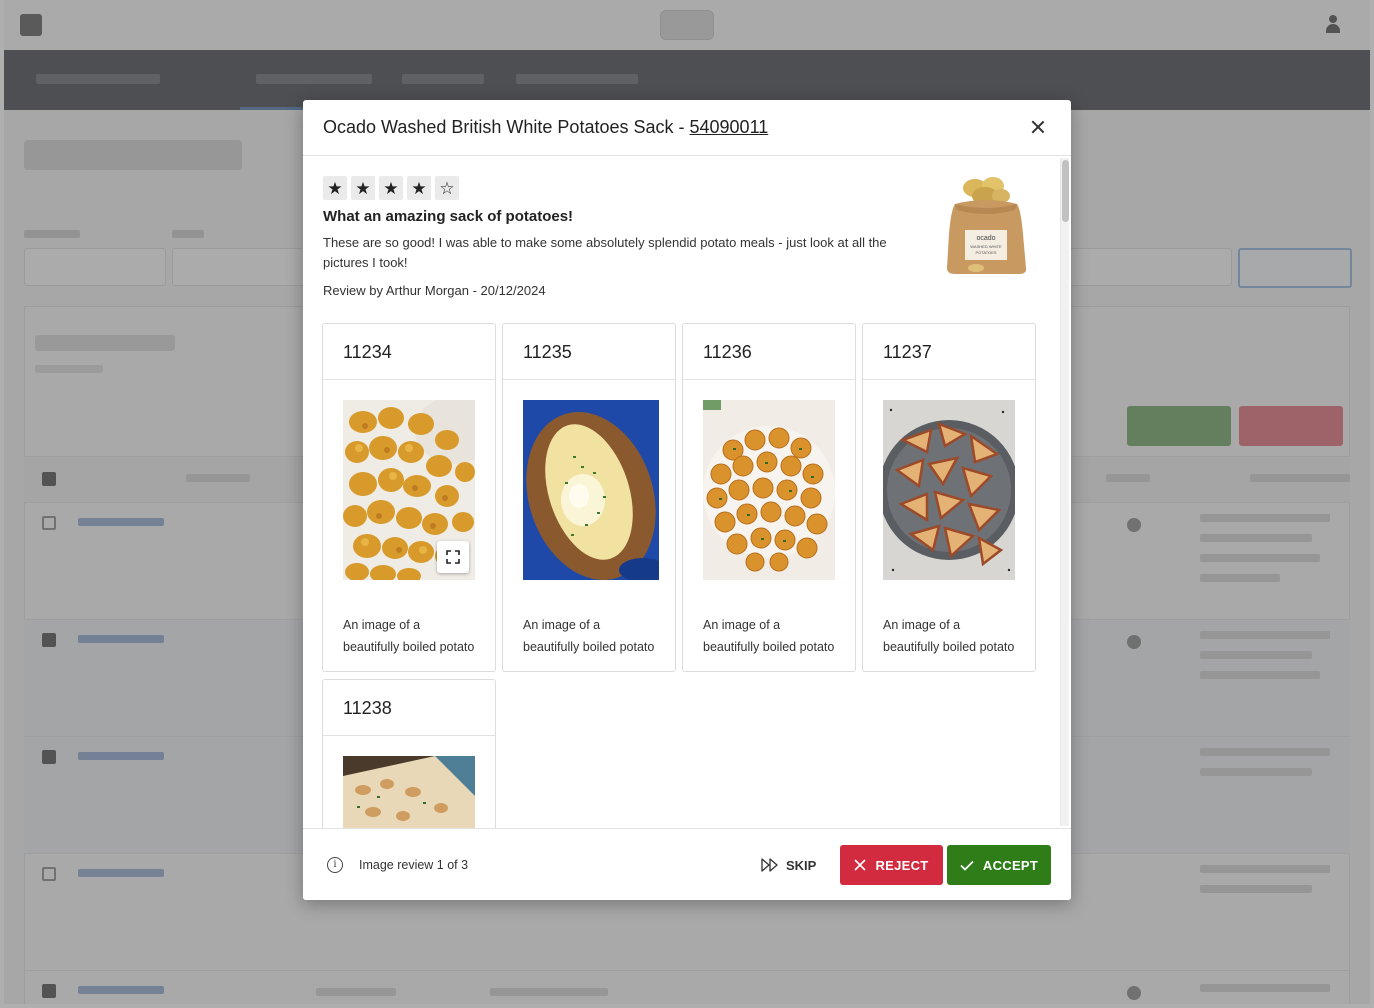  Describe the element at coordinates (986, 246) in the screenshot. I see `svg-text: WASHED WHITE` at that location.